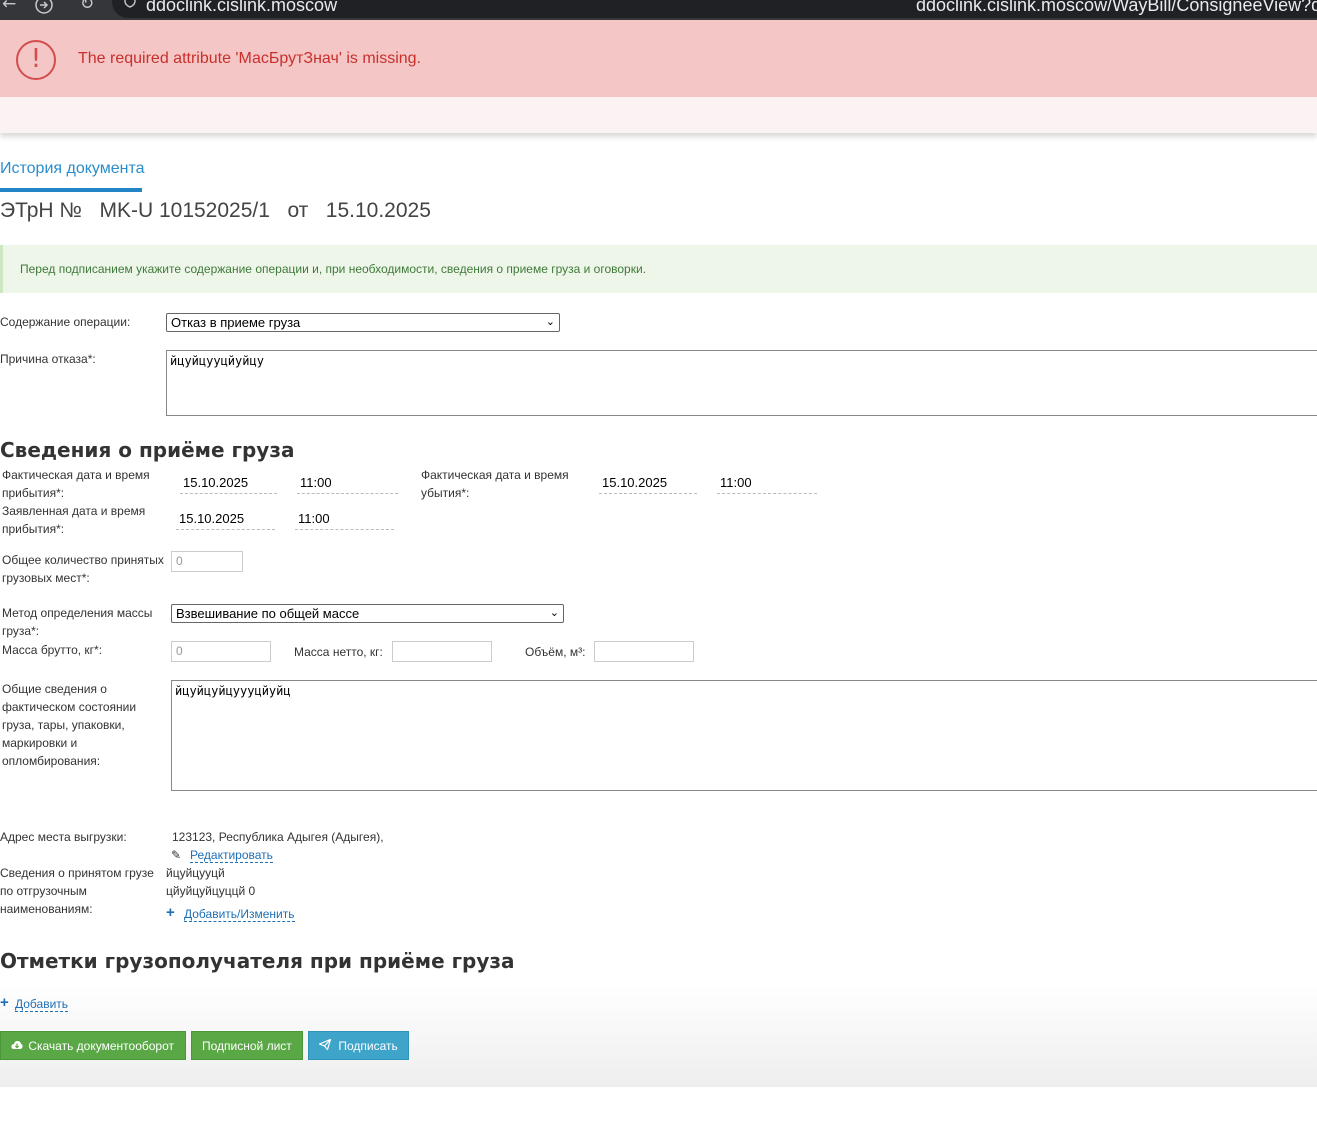 The height and width of the screenshot is (1138, 1317). I want to click on mass-method-label: Метод определения массы груза*:, so click(77, 622).